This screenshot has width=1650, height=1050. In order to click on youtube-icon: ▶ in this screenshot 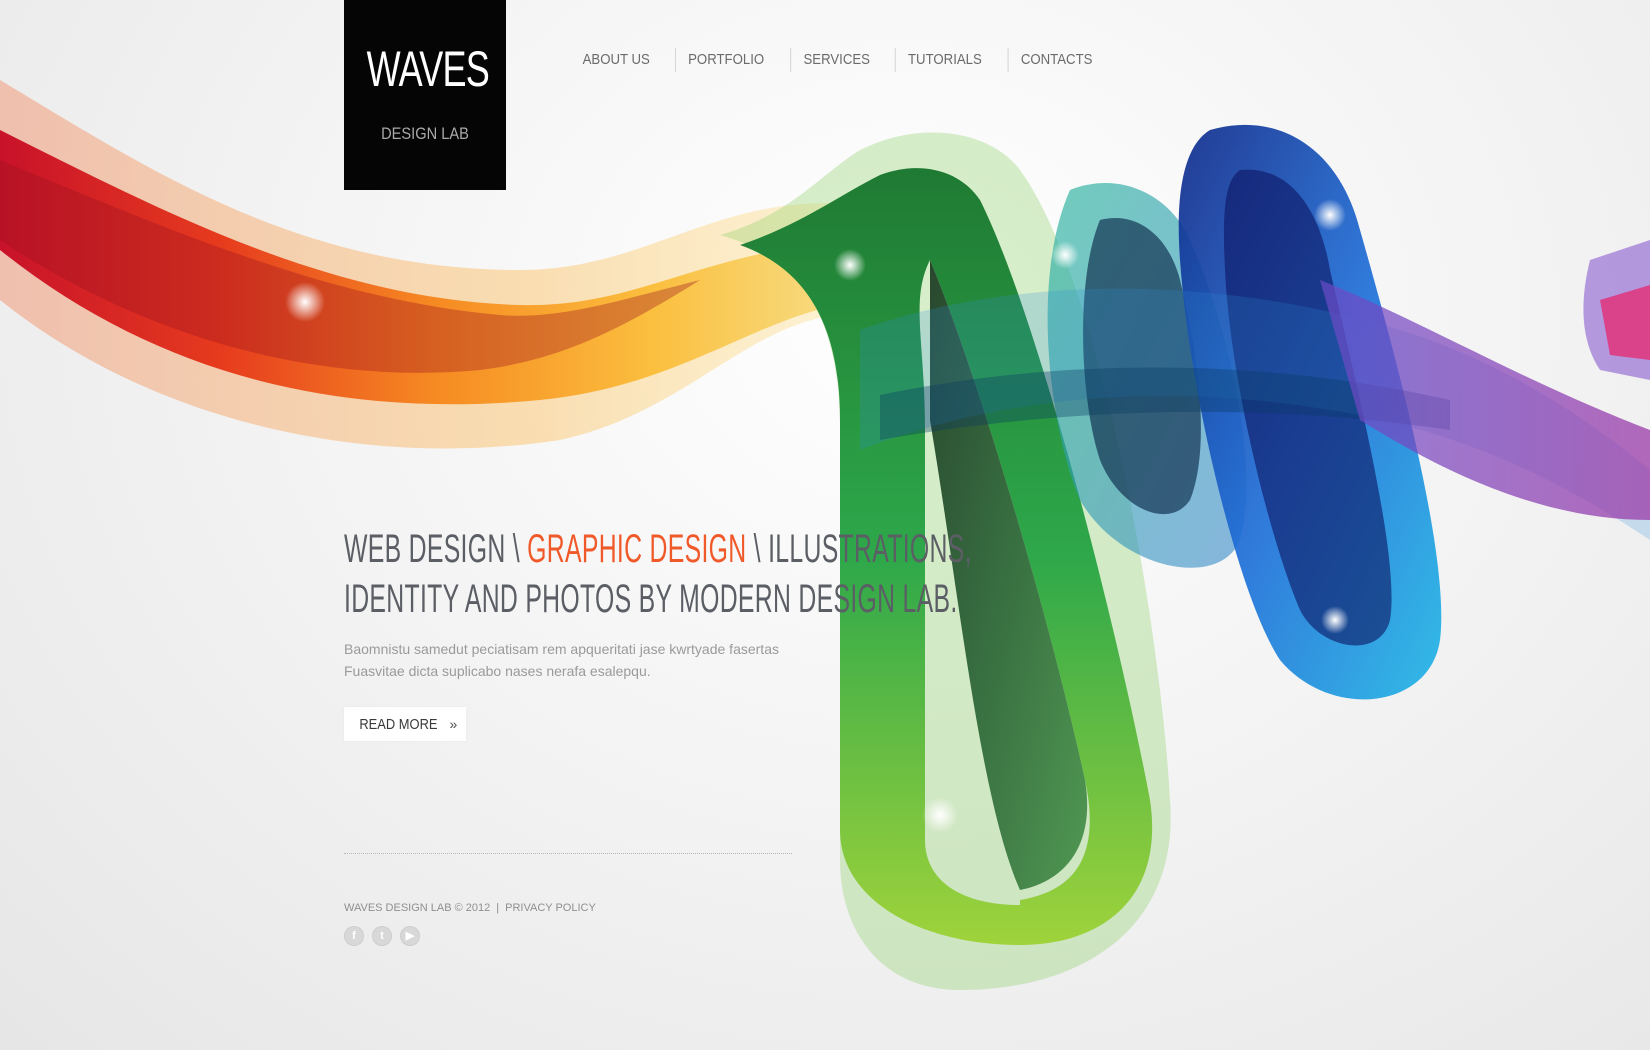, I will do `click(410, 936)`.